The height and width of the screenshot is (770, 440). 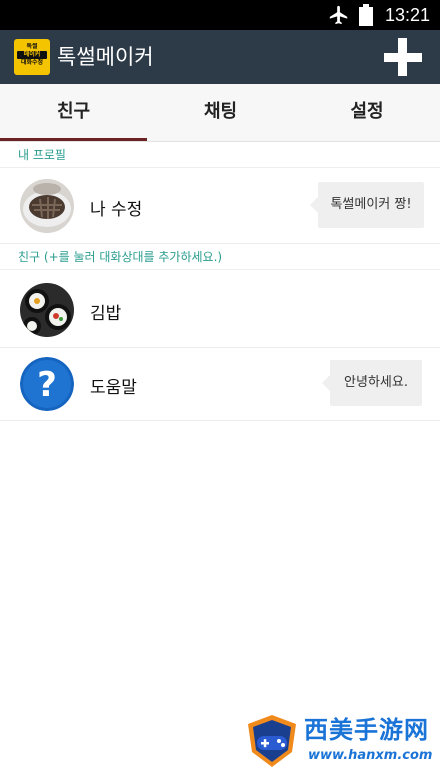 What do you see at coordinates (370, 755) in the screenshot?
I see `watermark-url: www.hanxm.com` at bounding box center [370, 755].